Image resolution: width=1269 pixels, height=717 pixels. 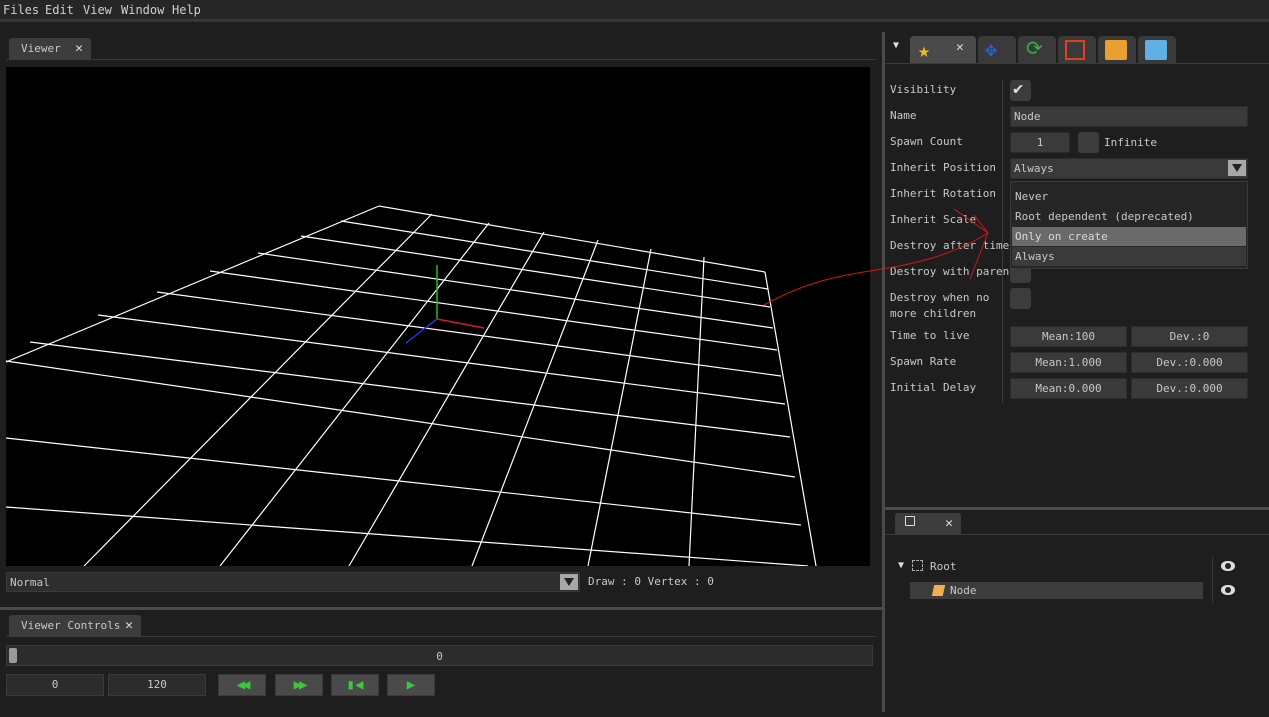 I want to click on root-icon, so click(x=917, y=565).